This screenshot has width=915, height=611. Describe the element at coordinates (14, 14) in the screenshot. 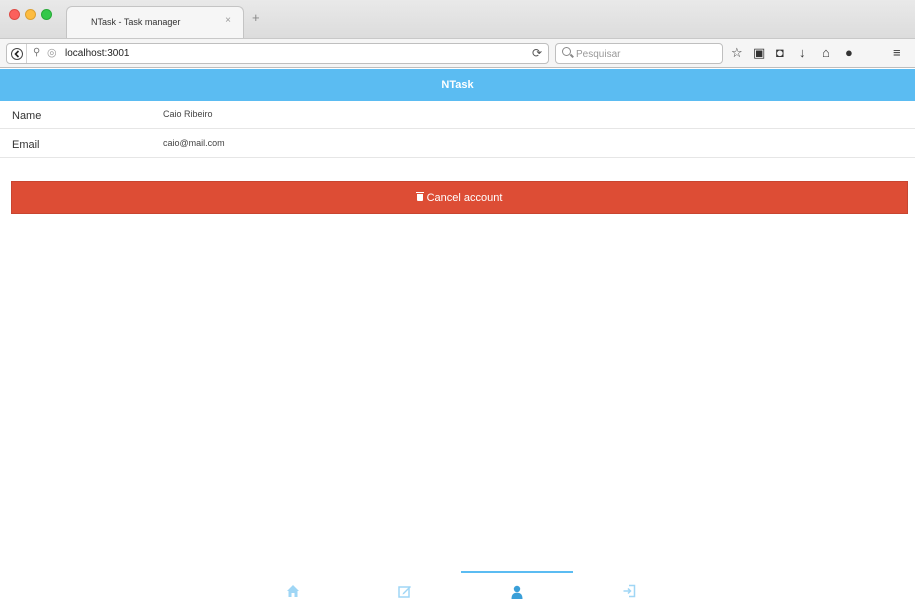

I see `close-window-button` at that location.